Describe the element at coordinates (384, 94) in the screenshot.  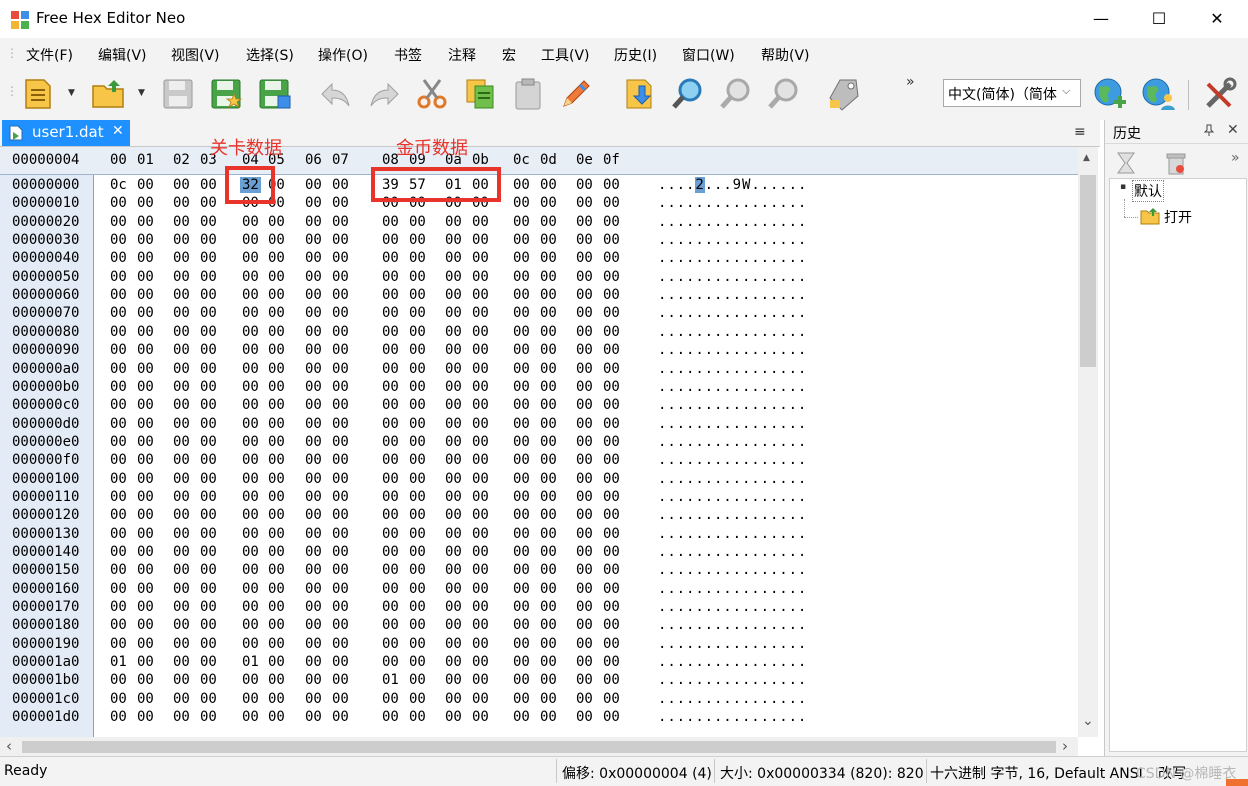
I see `redo-icon` at that location.